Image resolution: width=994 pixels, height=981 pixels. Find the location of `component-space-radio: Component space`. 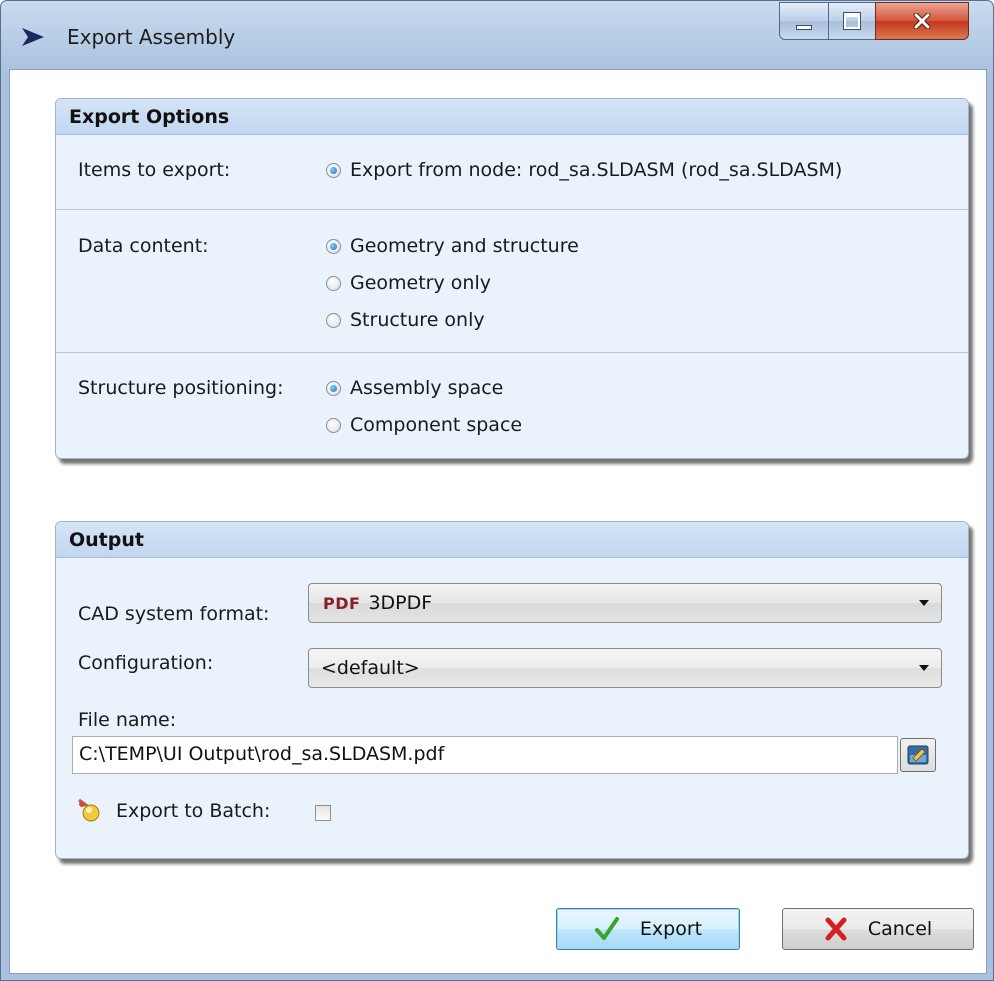

component-space-radio: Component space is located at coordinates (424, 425).